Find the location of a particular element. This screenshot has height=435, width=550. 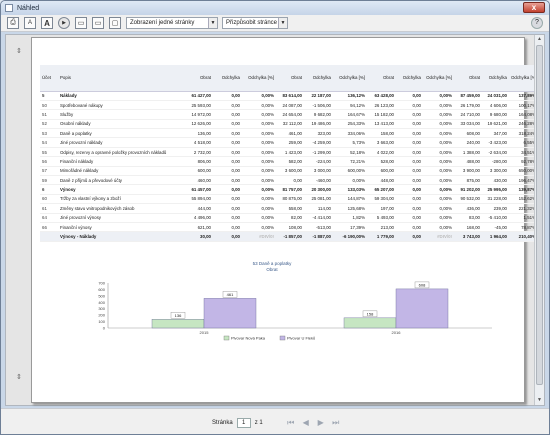

chart-title: 53 Daně a poplatky is located at coordinates (273, 263).